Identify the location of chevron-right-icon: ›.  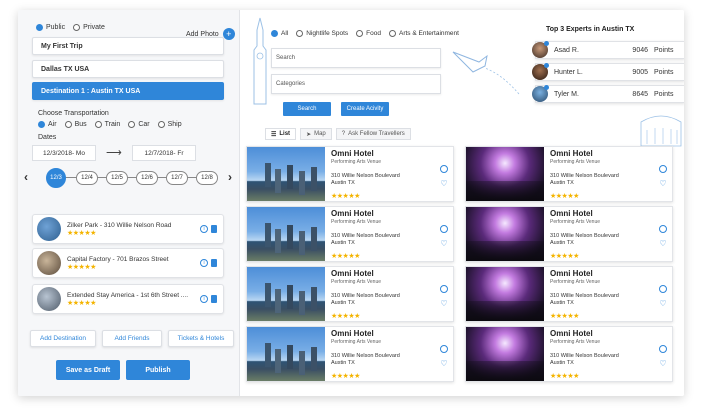
(230, 177).